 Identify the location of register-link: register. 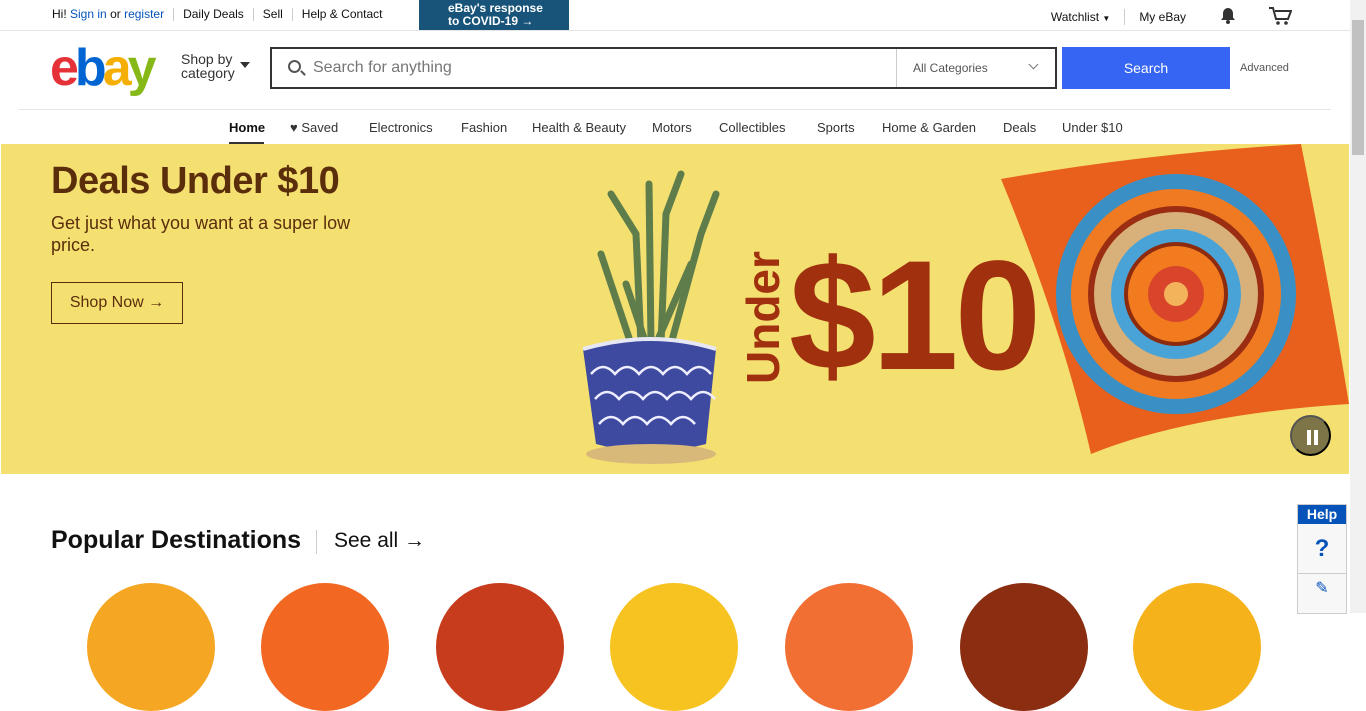
(144, 14).